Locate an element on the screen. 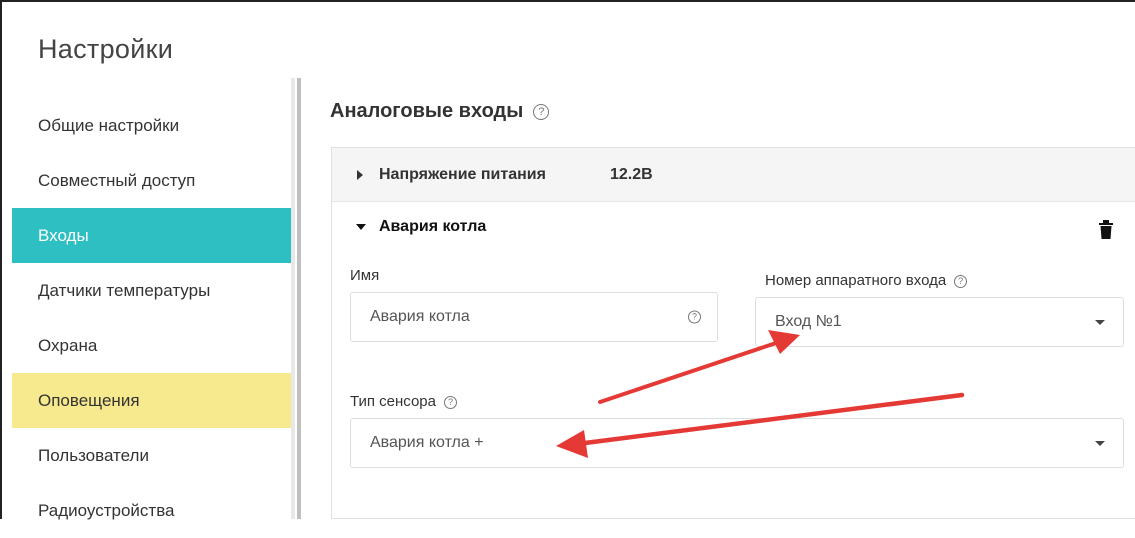  sidebar-item-inputs: Входы is located at coordinates (152, 235).